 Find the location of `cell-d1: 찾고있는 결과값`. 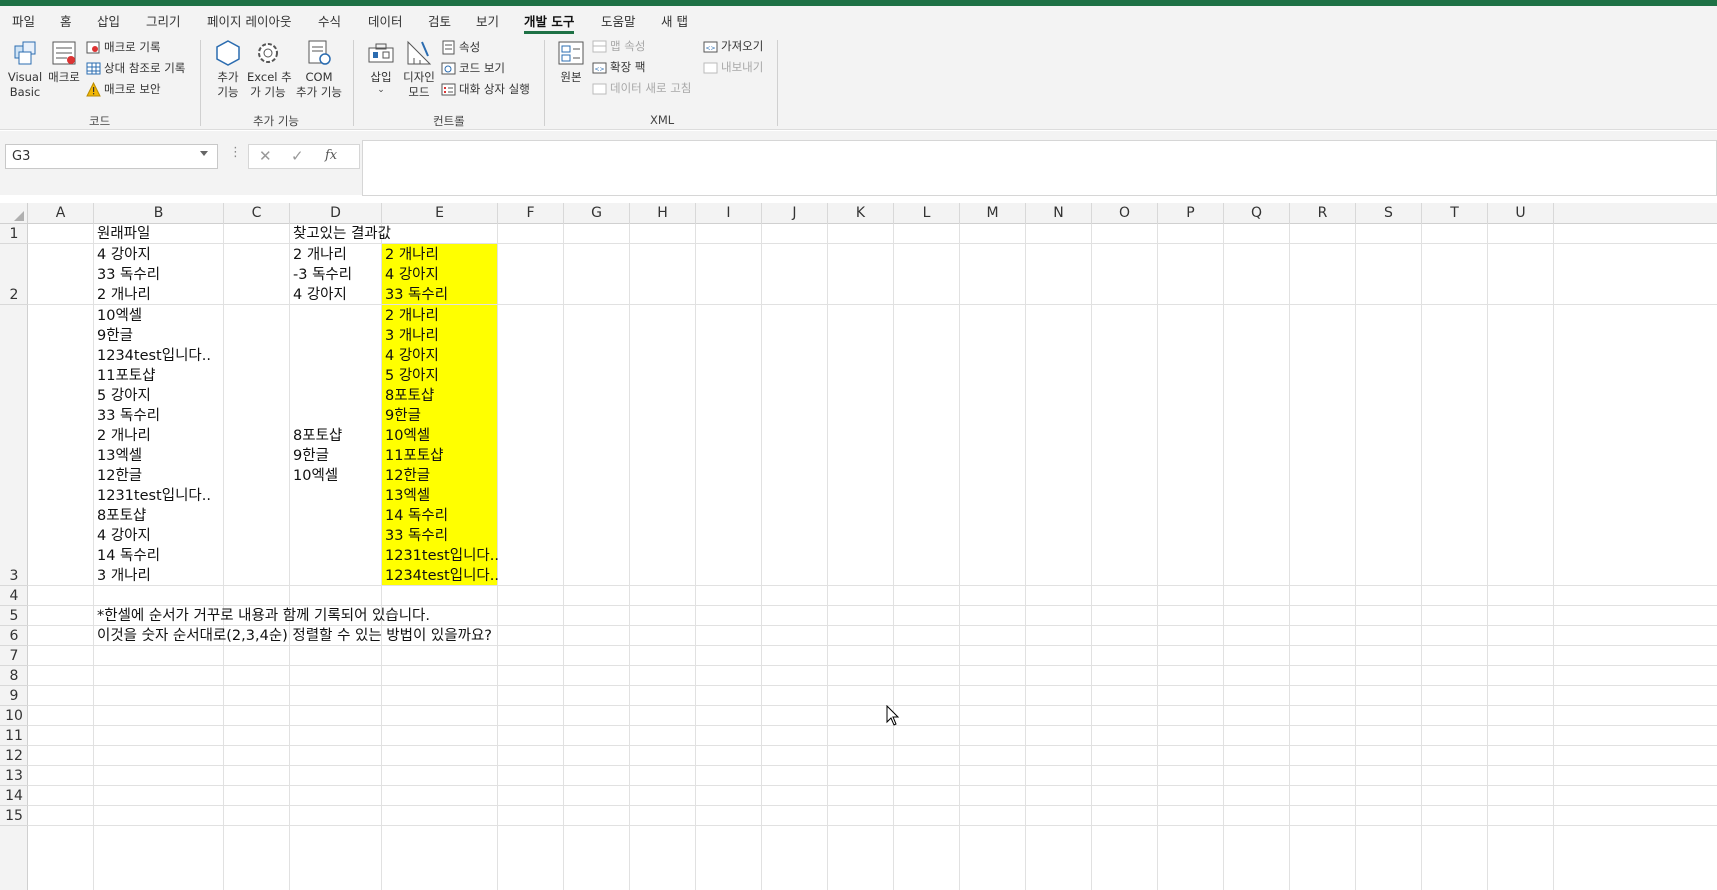

cell-d1: 찾고있는 결과값 is located at coordinates (342, 234).